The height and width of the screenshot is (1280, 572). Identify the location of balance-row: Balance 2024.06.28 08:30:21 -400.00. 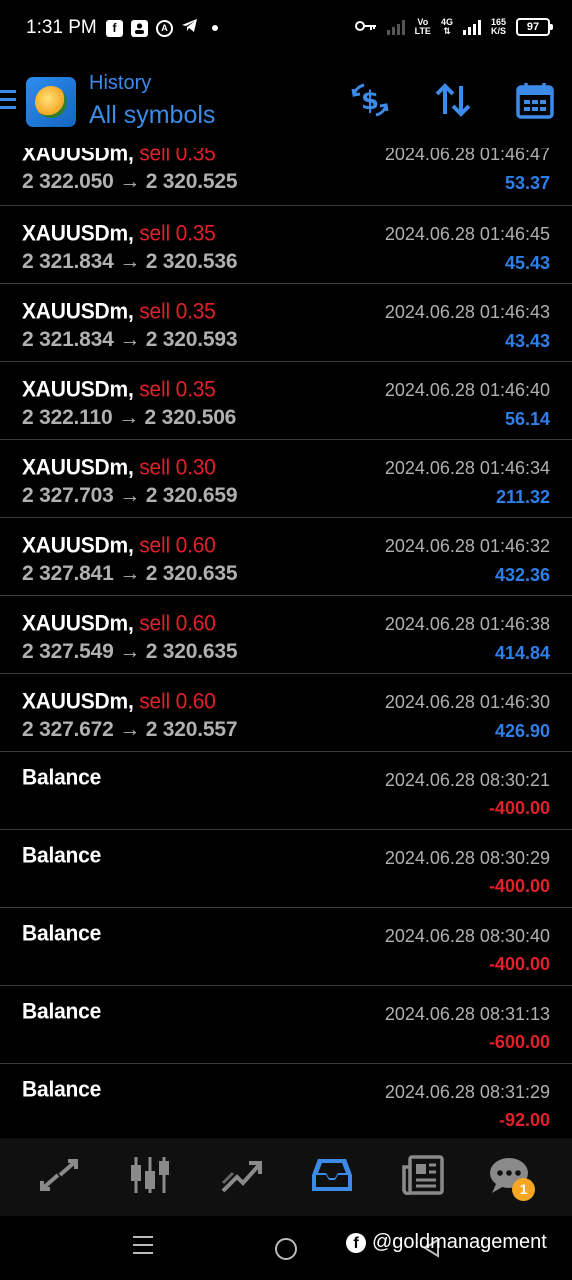
(286, 791).